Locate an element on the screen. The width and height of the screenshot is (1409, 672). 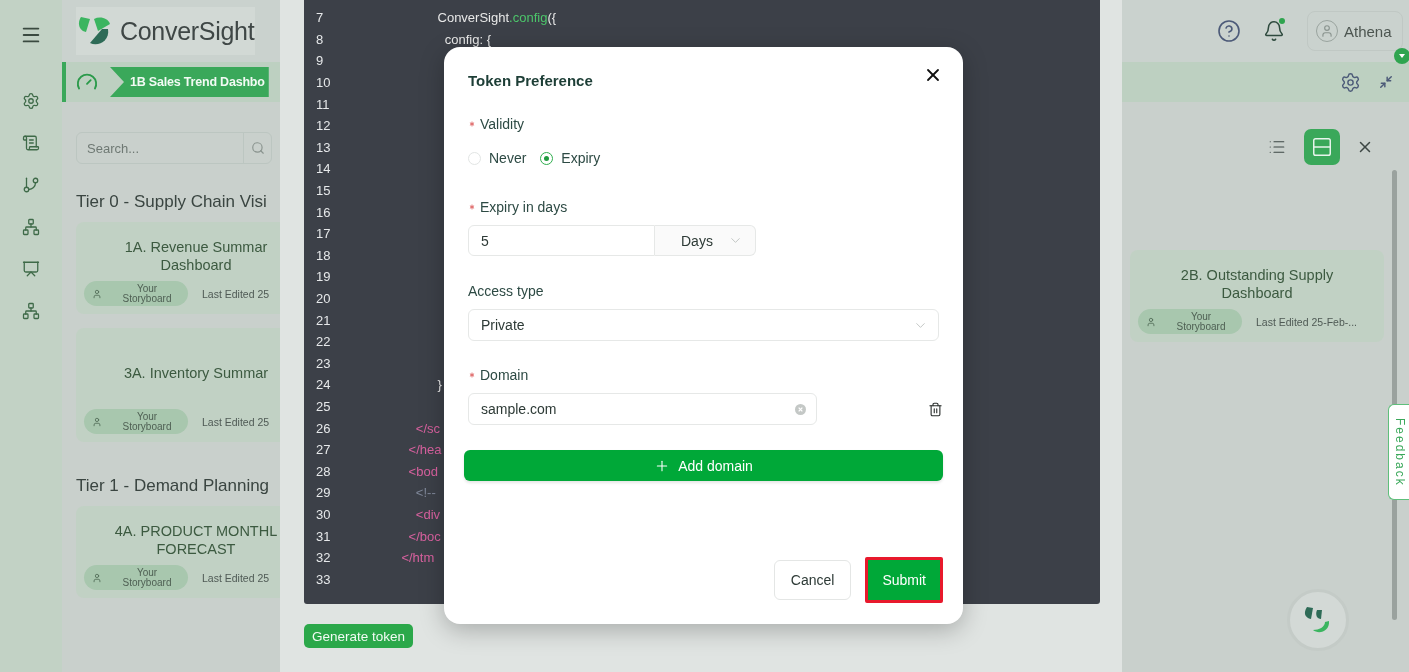
option-label: Expiry is located at coordinates (581, 158).